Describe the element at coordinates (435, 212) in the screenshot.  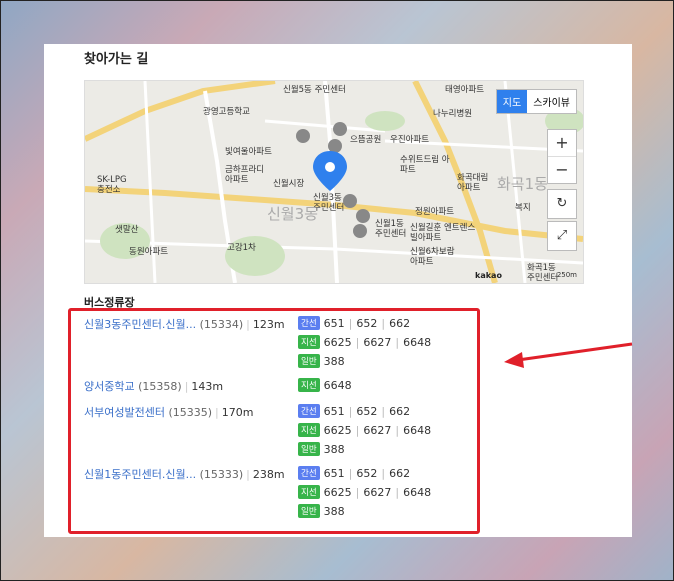
I see `map-label: 정원아파트` at that location.